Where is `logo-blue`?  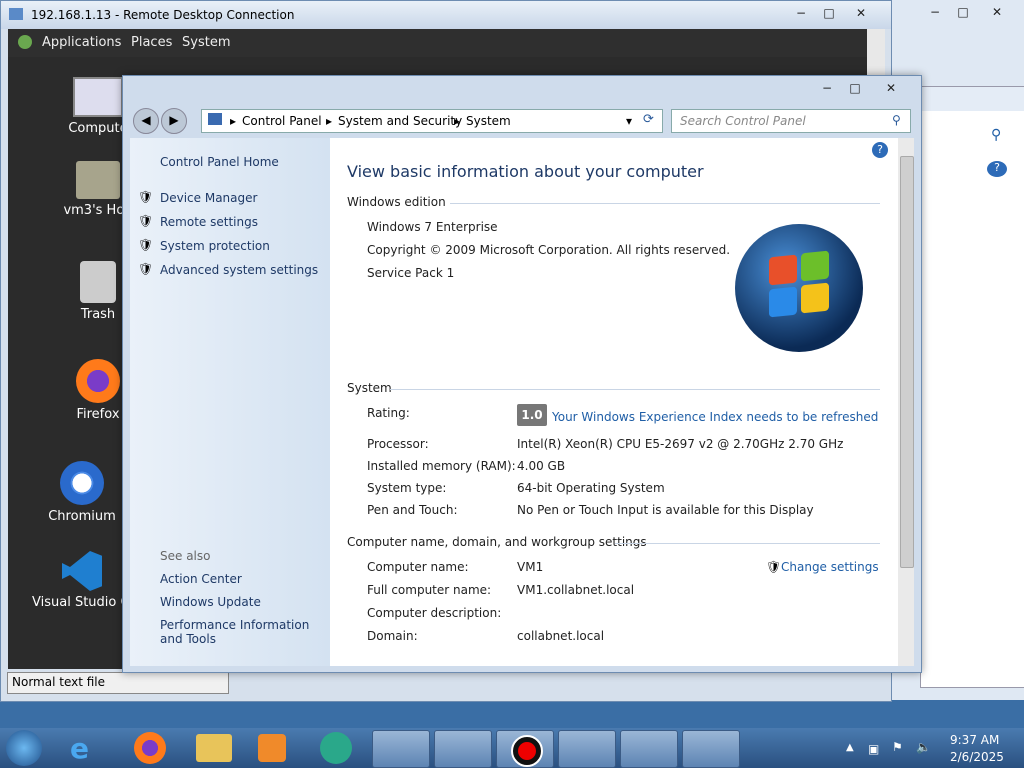 logo-blue is located at coordinates (783, 302).